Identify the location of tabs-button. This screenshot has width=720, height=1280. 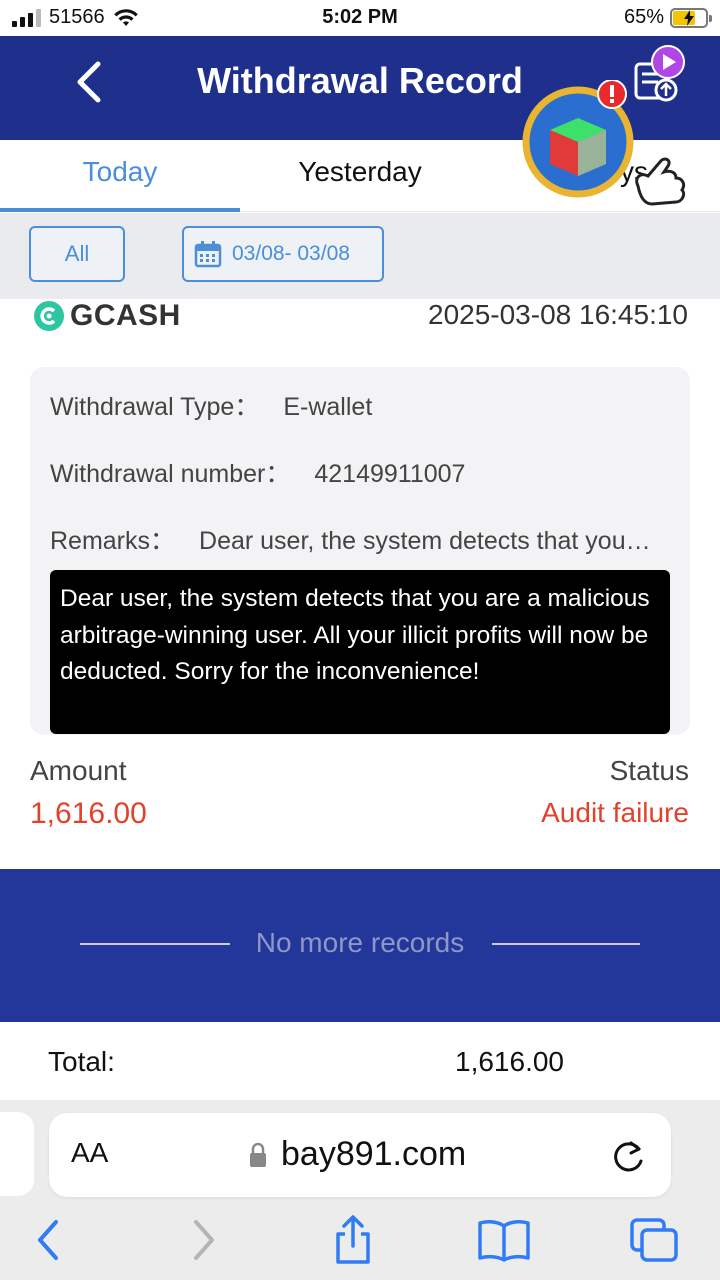
(654, 1240).